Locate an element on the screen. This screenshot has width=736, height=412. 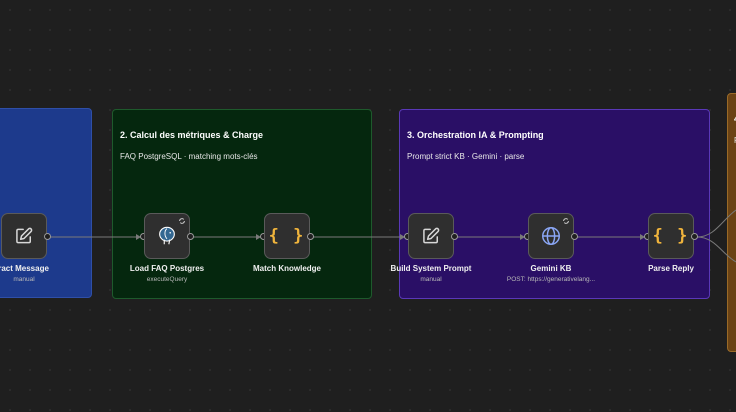
connection-parse-out-lower is located at coordinates (716, 249).